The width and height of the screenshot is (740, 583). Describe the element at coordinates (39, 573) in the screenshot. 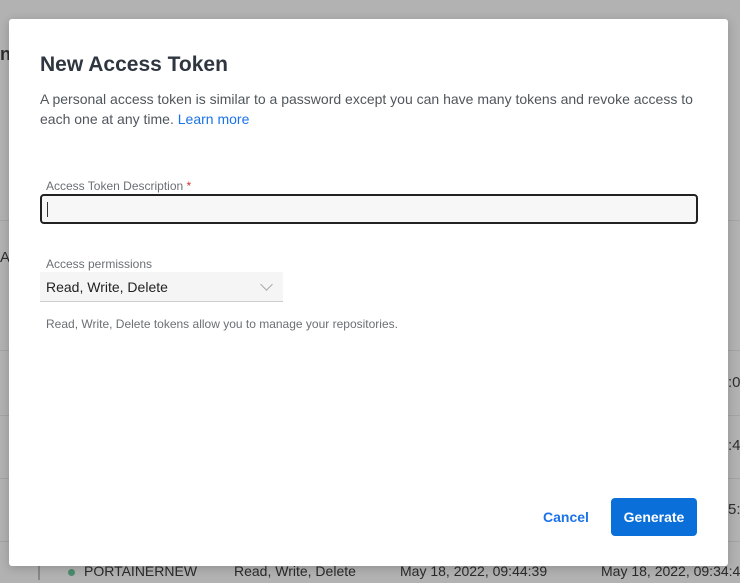

I see `checkbox` at that location.